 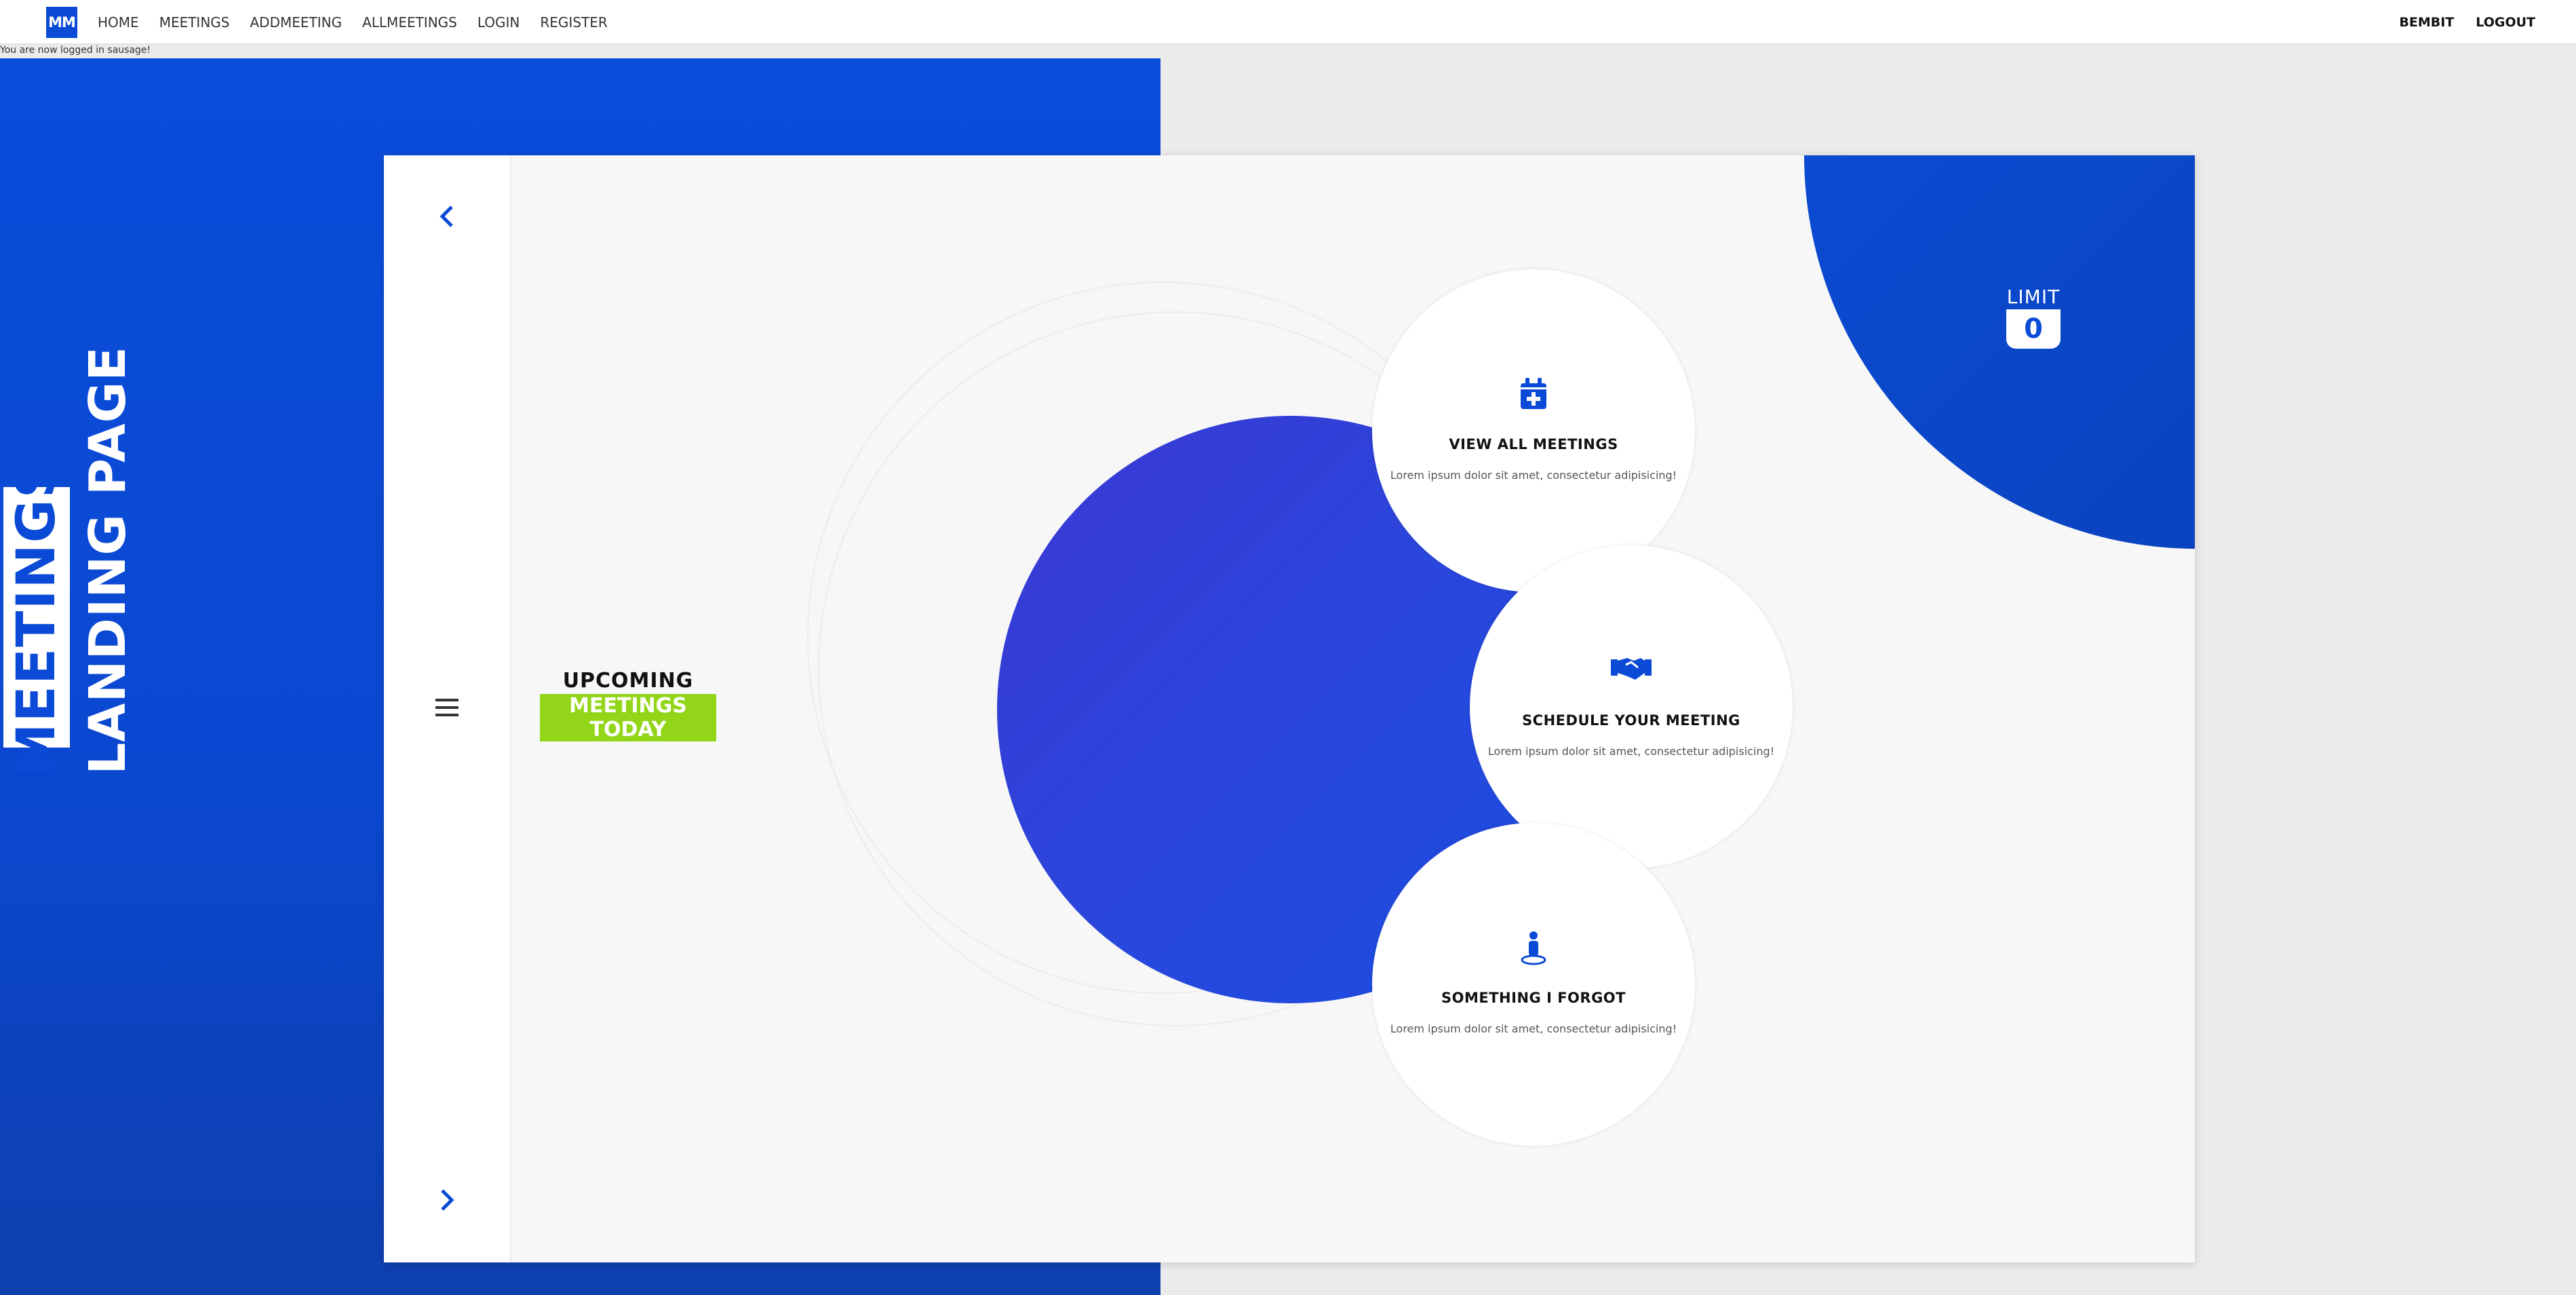 What do you see at coordinates (628, 681) in the screenshot?
I see `upcoming-line1: UPCOMING` at bounding box center [628, 681].